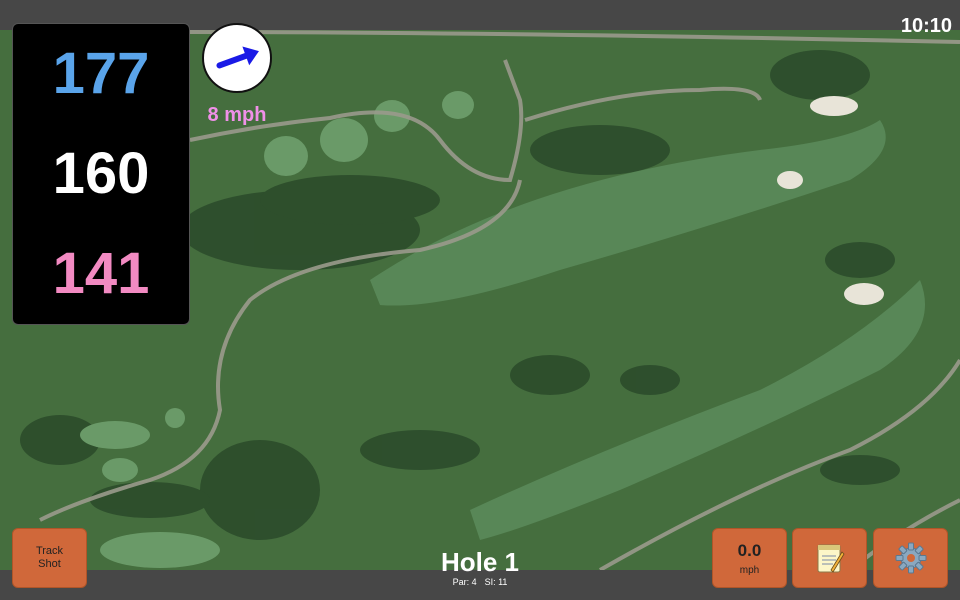  I want to click on speed-unit: mph, so click(749, 570).